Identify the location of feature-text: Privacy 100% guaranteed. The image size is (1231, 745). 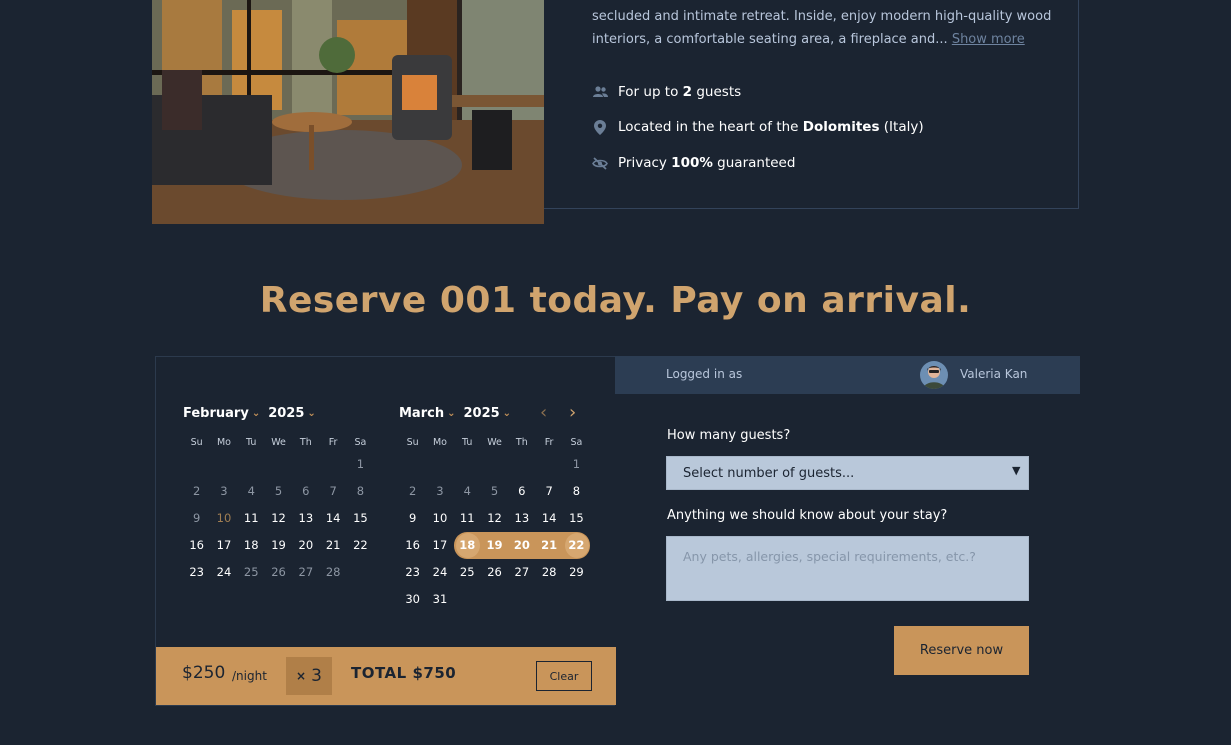
(707, 163).